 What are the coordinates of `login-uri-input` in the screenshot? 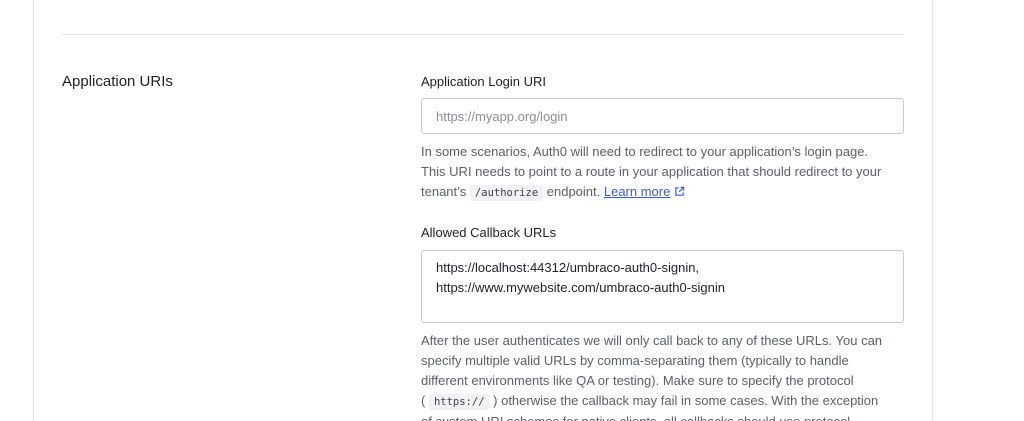 It's located at (662, 116).